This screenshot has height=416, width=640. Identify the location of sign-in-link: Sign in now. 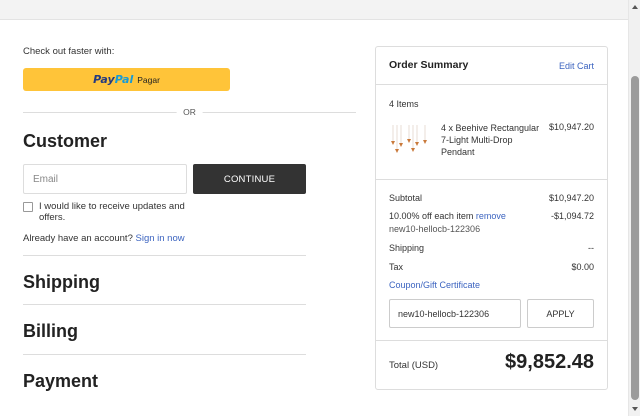
(160, 238).